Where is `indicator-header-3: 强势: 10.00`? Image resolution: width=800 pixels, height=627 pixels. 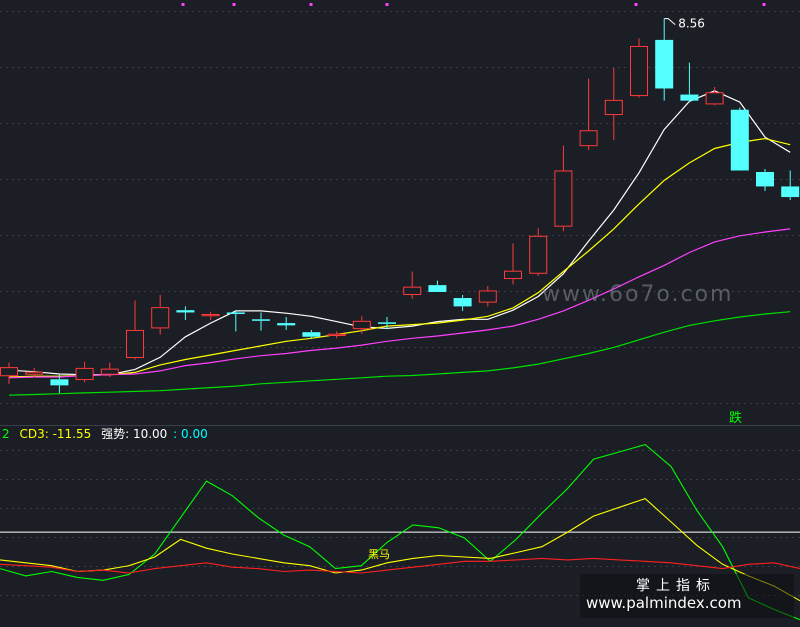 indicator-header-3: 强势: 10.00 is located at coordinates (134, 434).